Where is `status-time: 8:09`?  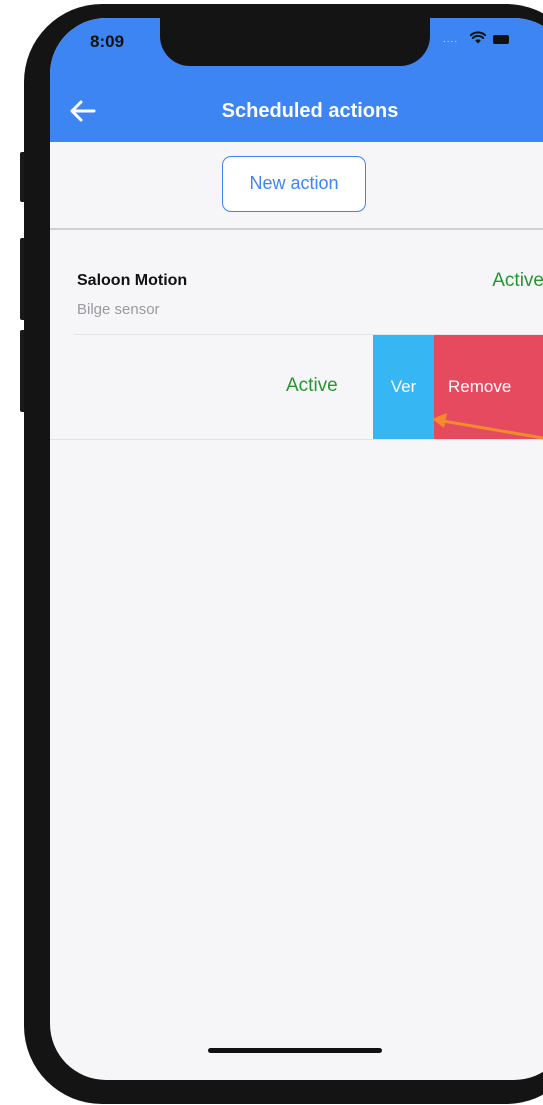
status-time: 8:09 is located at coordinates (107, 41).